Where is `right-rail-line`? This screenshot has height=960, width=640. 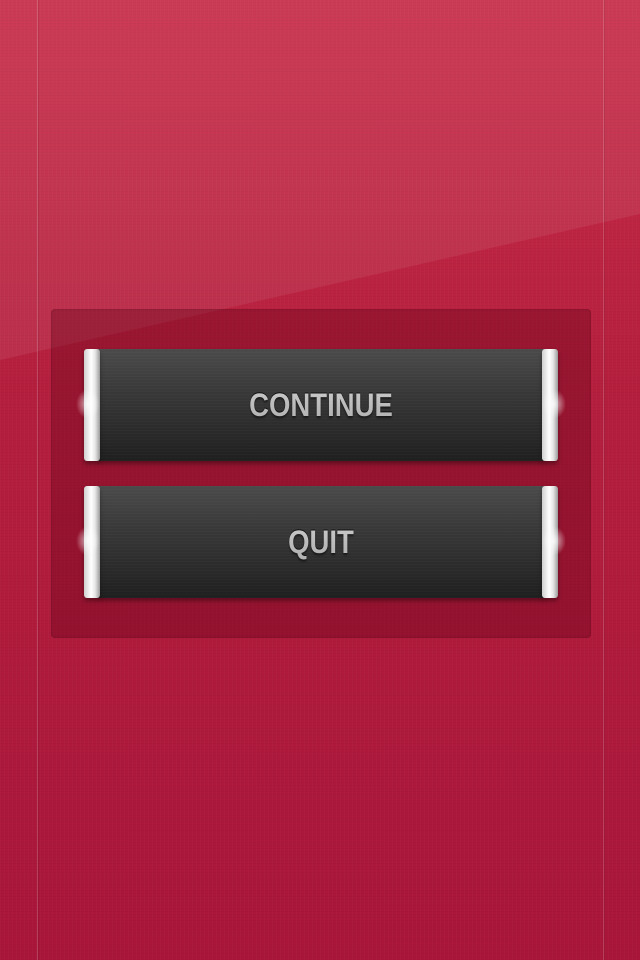
right-rail-line is located at coordinates (603, 480).